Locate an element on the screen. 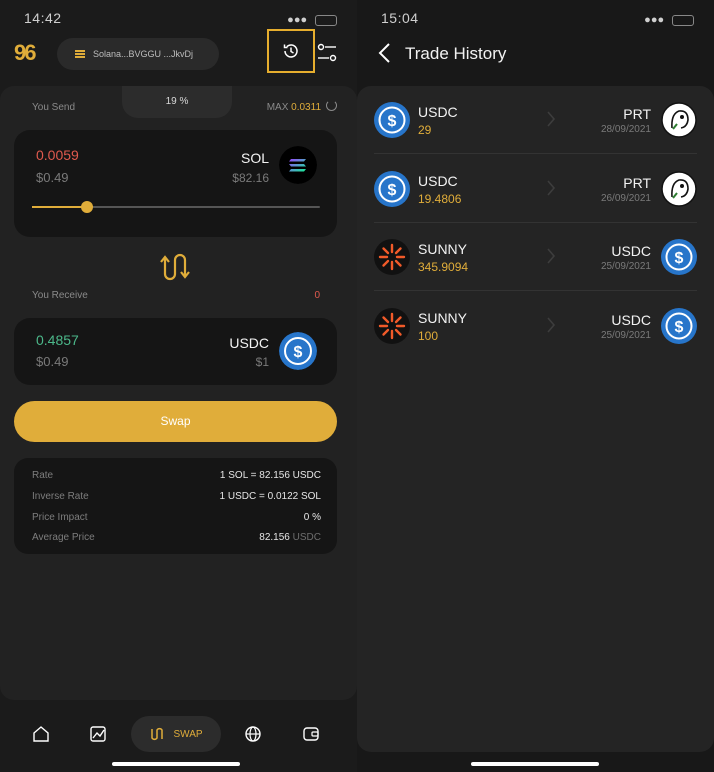 This screenshot has width=714, height=772. bottom-tab-bar: SWAP is located at coordinates (178, 736).